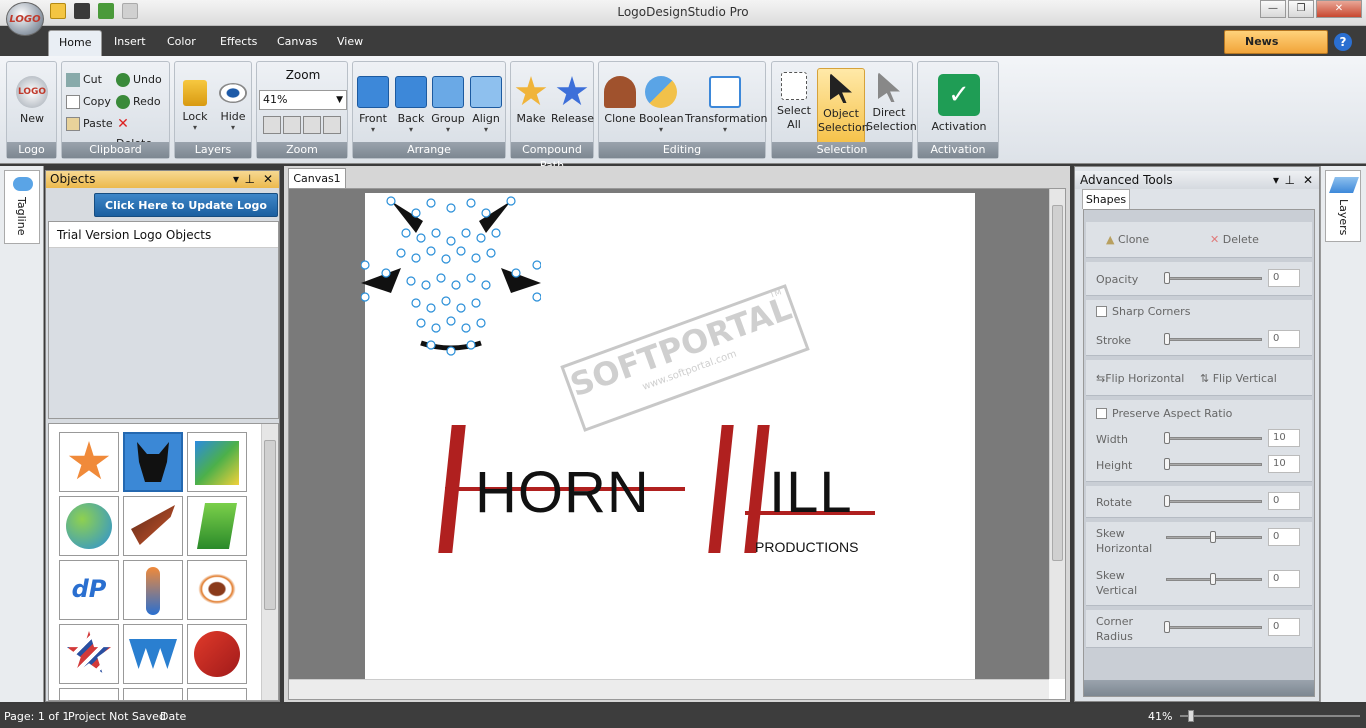 The height and width of the screenshot is (728, 1366). I want to click on group-button: Group ▾, so click(448, 105).